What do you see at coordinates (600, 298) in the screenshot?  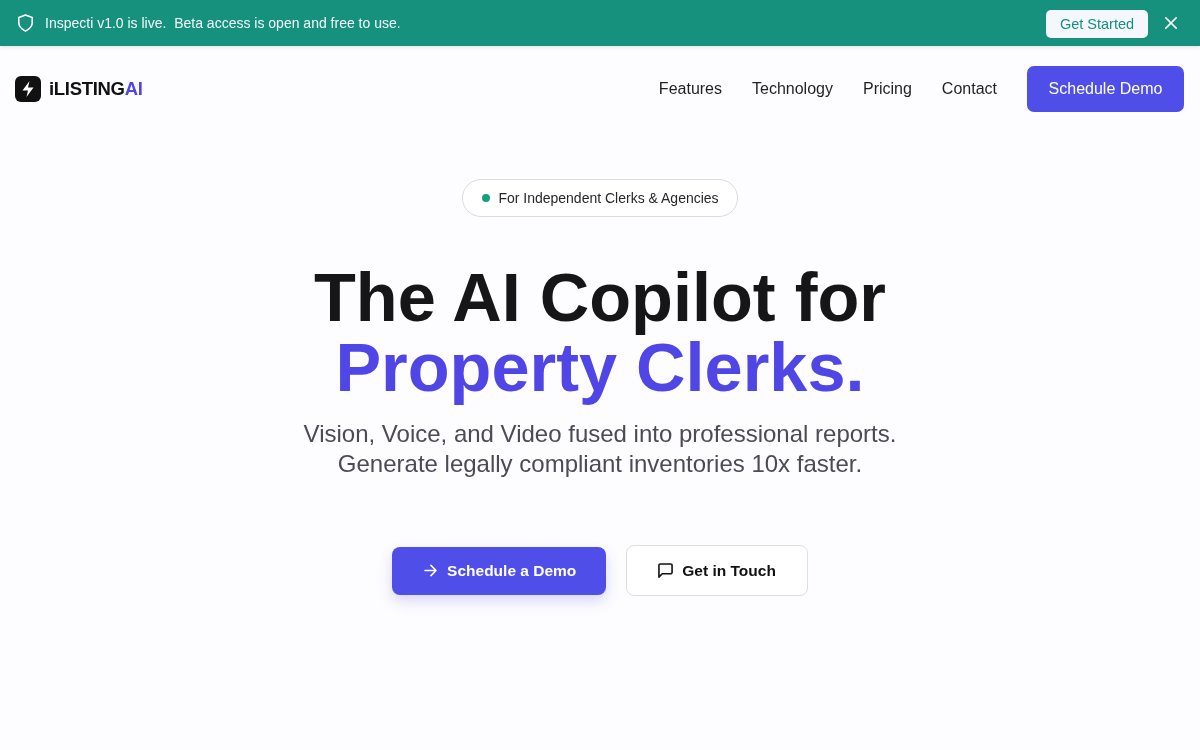 I see `headline-text: The AI Copilot for` at bounding box center [600, 298].